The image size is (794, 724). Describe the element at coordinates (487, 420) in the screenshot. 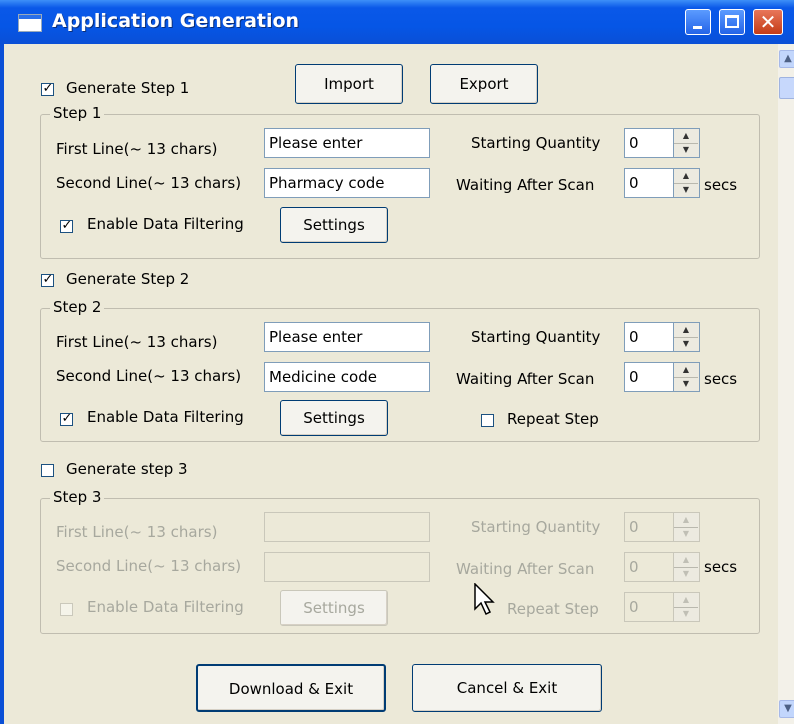

I see `step2-repeat-checkbox` at that location.